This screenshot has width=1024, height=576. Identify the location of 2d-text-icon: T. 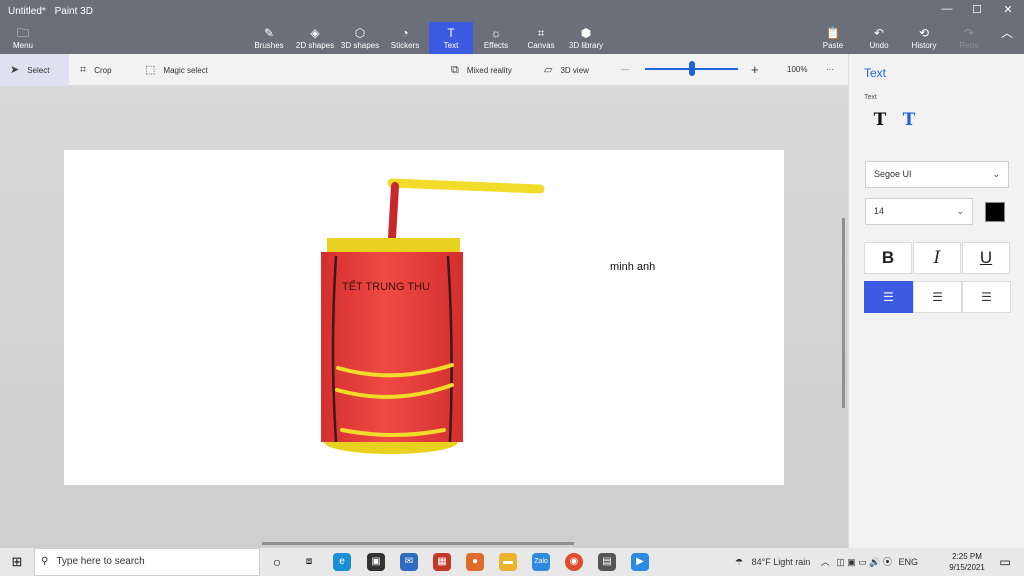
(880, 121).